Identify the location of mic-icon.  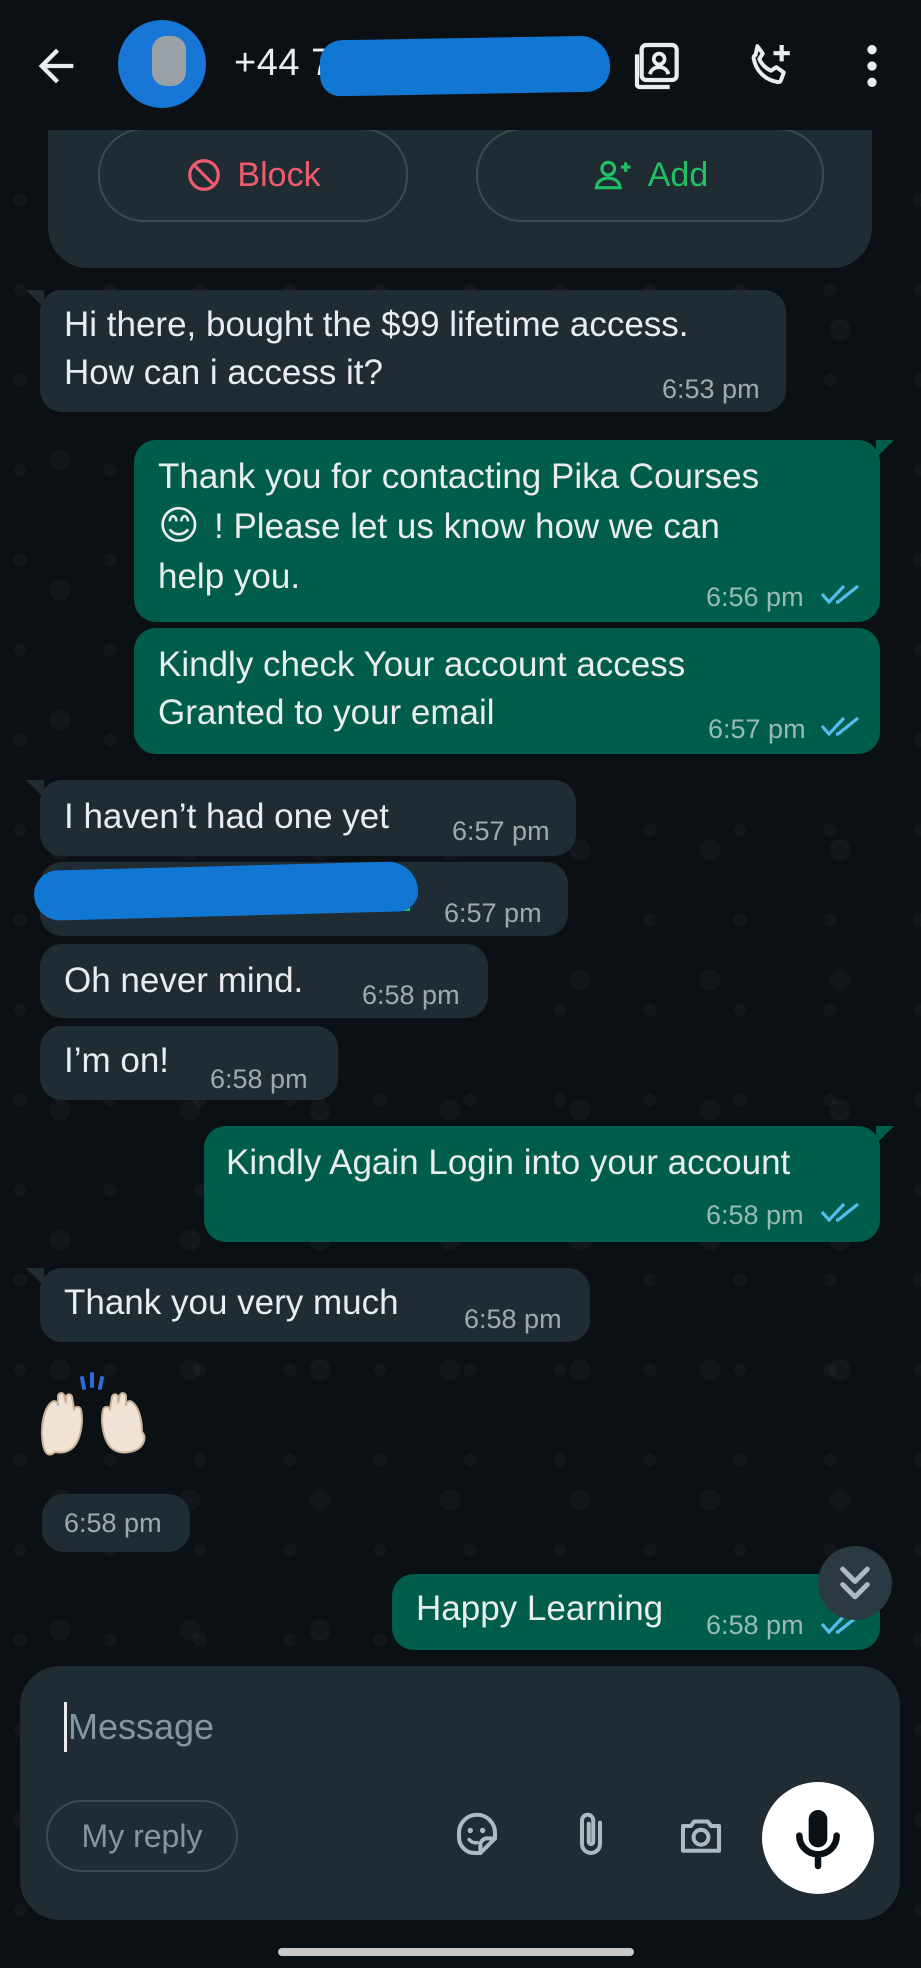
(818, 1840).